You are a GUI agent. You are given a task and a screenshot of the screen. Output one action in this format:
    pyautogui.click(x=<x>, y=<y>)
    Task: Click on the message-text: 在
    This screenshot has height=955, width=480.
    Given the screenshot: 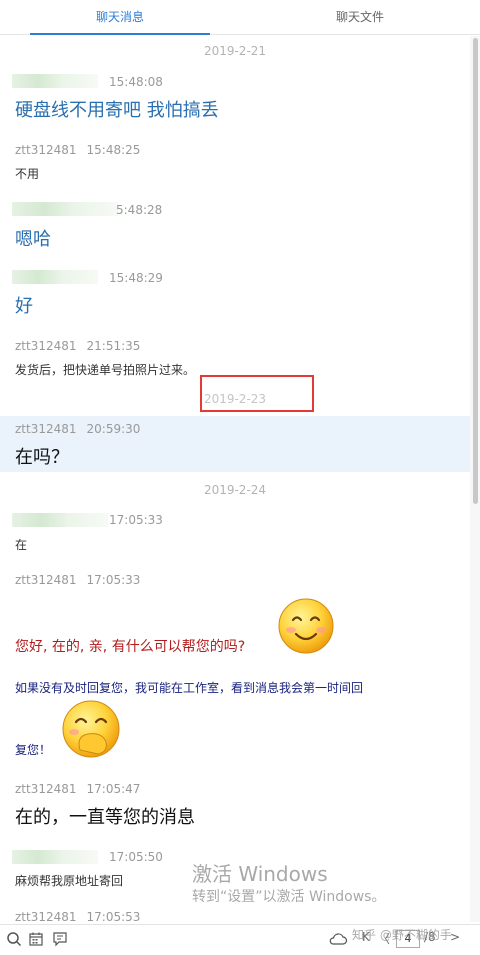 What is the action you would take?
    pyautogui.click(x=21, y=545)
    